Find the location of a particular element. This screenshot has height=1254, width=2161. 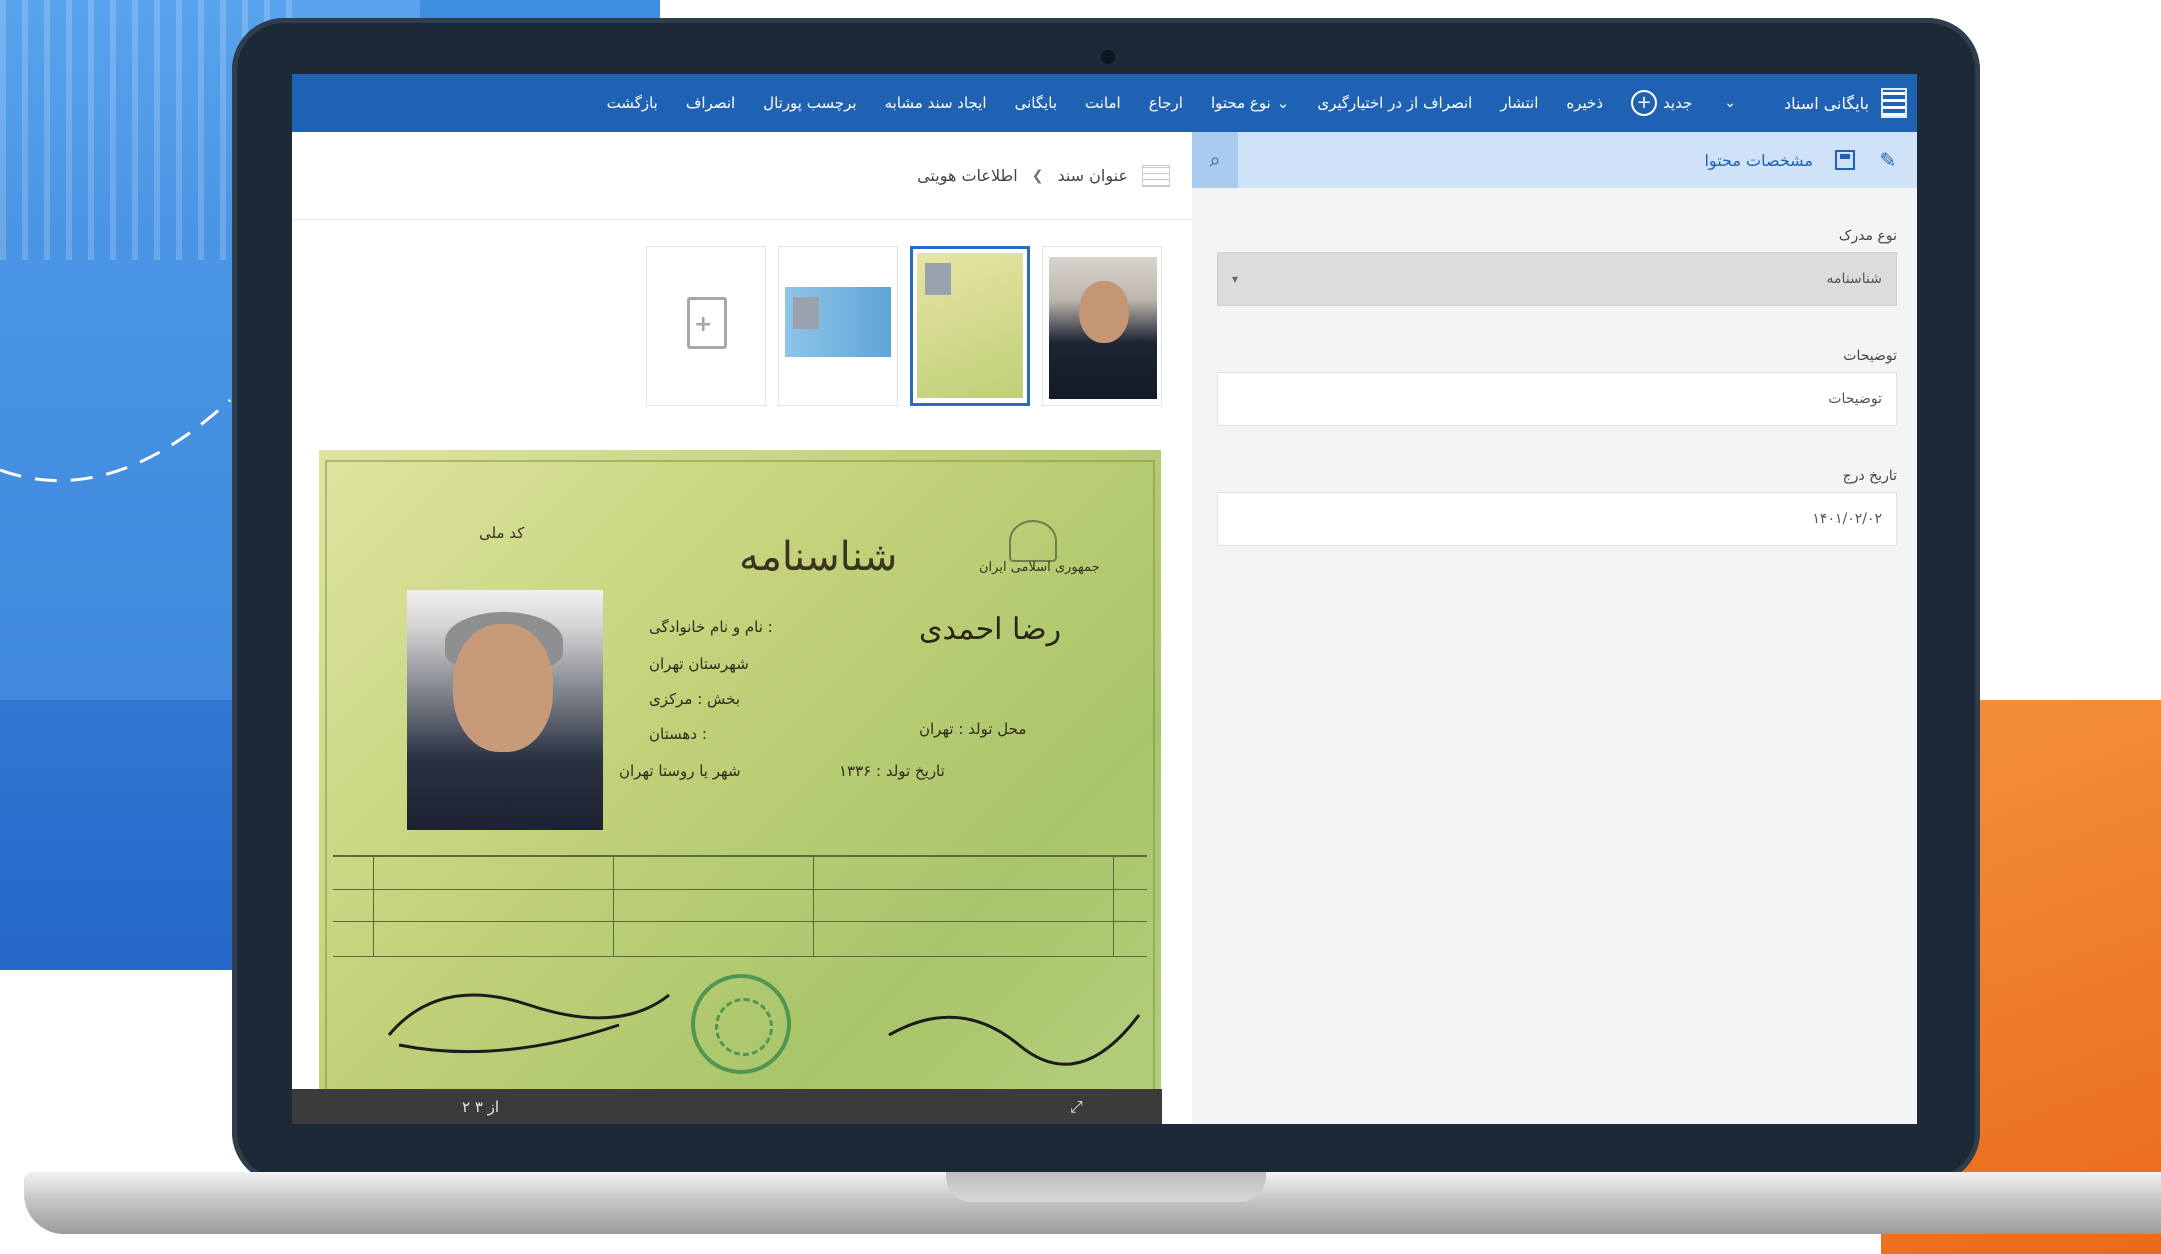

page-indicator: ۲ از ۳ is located at coordinates (481, 1106).